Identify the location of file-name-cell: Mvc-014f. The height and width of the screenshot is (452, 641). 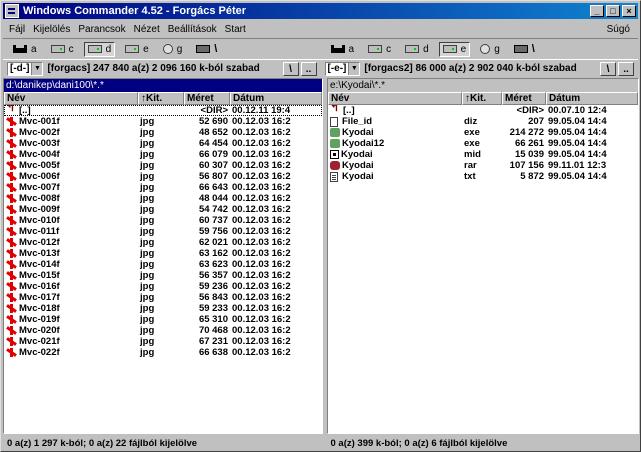
(71, 264).